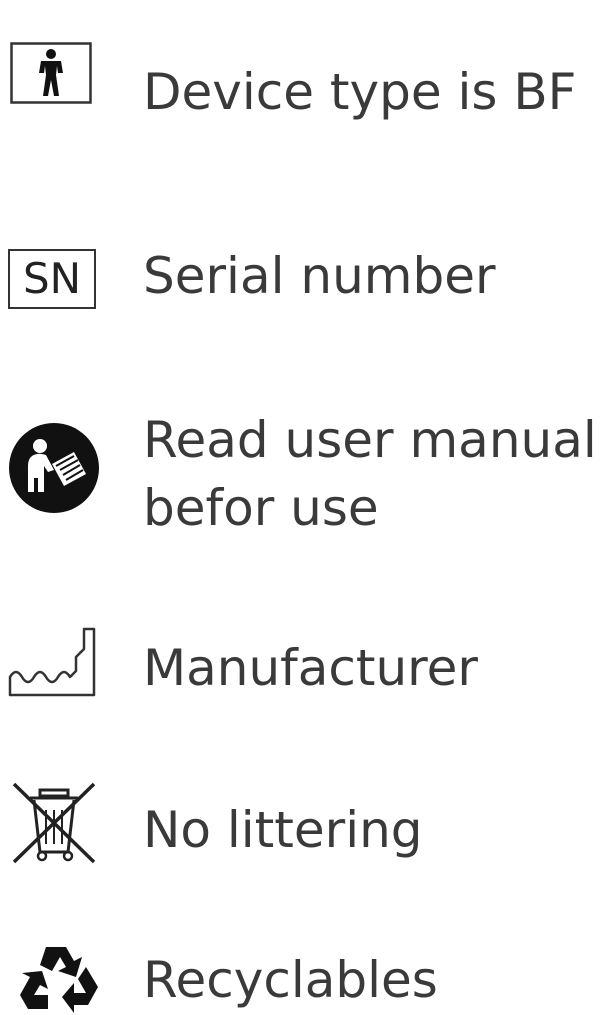 This screenshot has height=1015, width=616. I want to click on no-littering-icon, so click(54, 823).